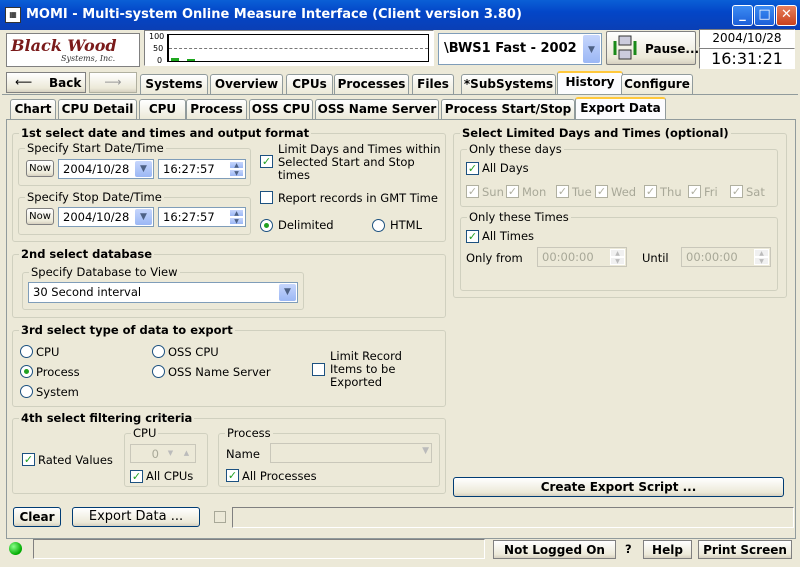  I want to click on delimited-radio, so click(266, 225).